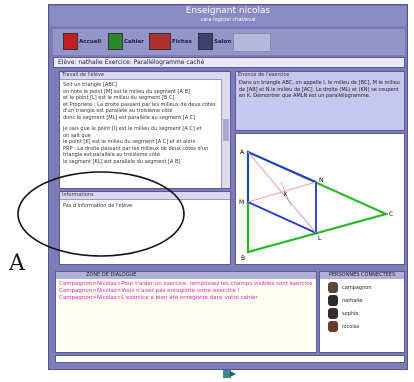 This screenshot has height=382, width=414. Describe the element at coordinates (186, 275) in the screenshot. I see `chat-header: ZONE DE DIALOGUE` at that location.